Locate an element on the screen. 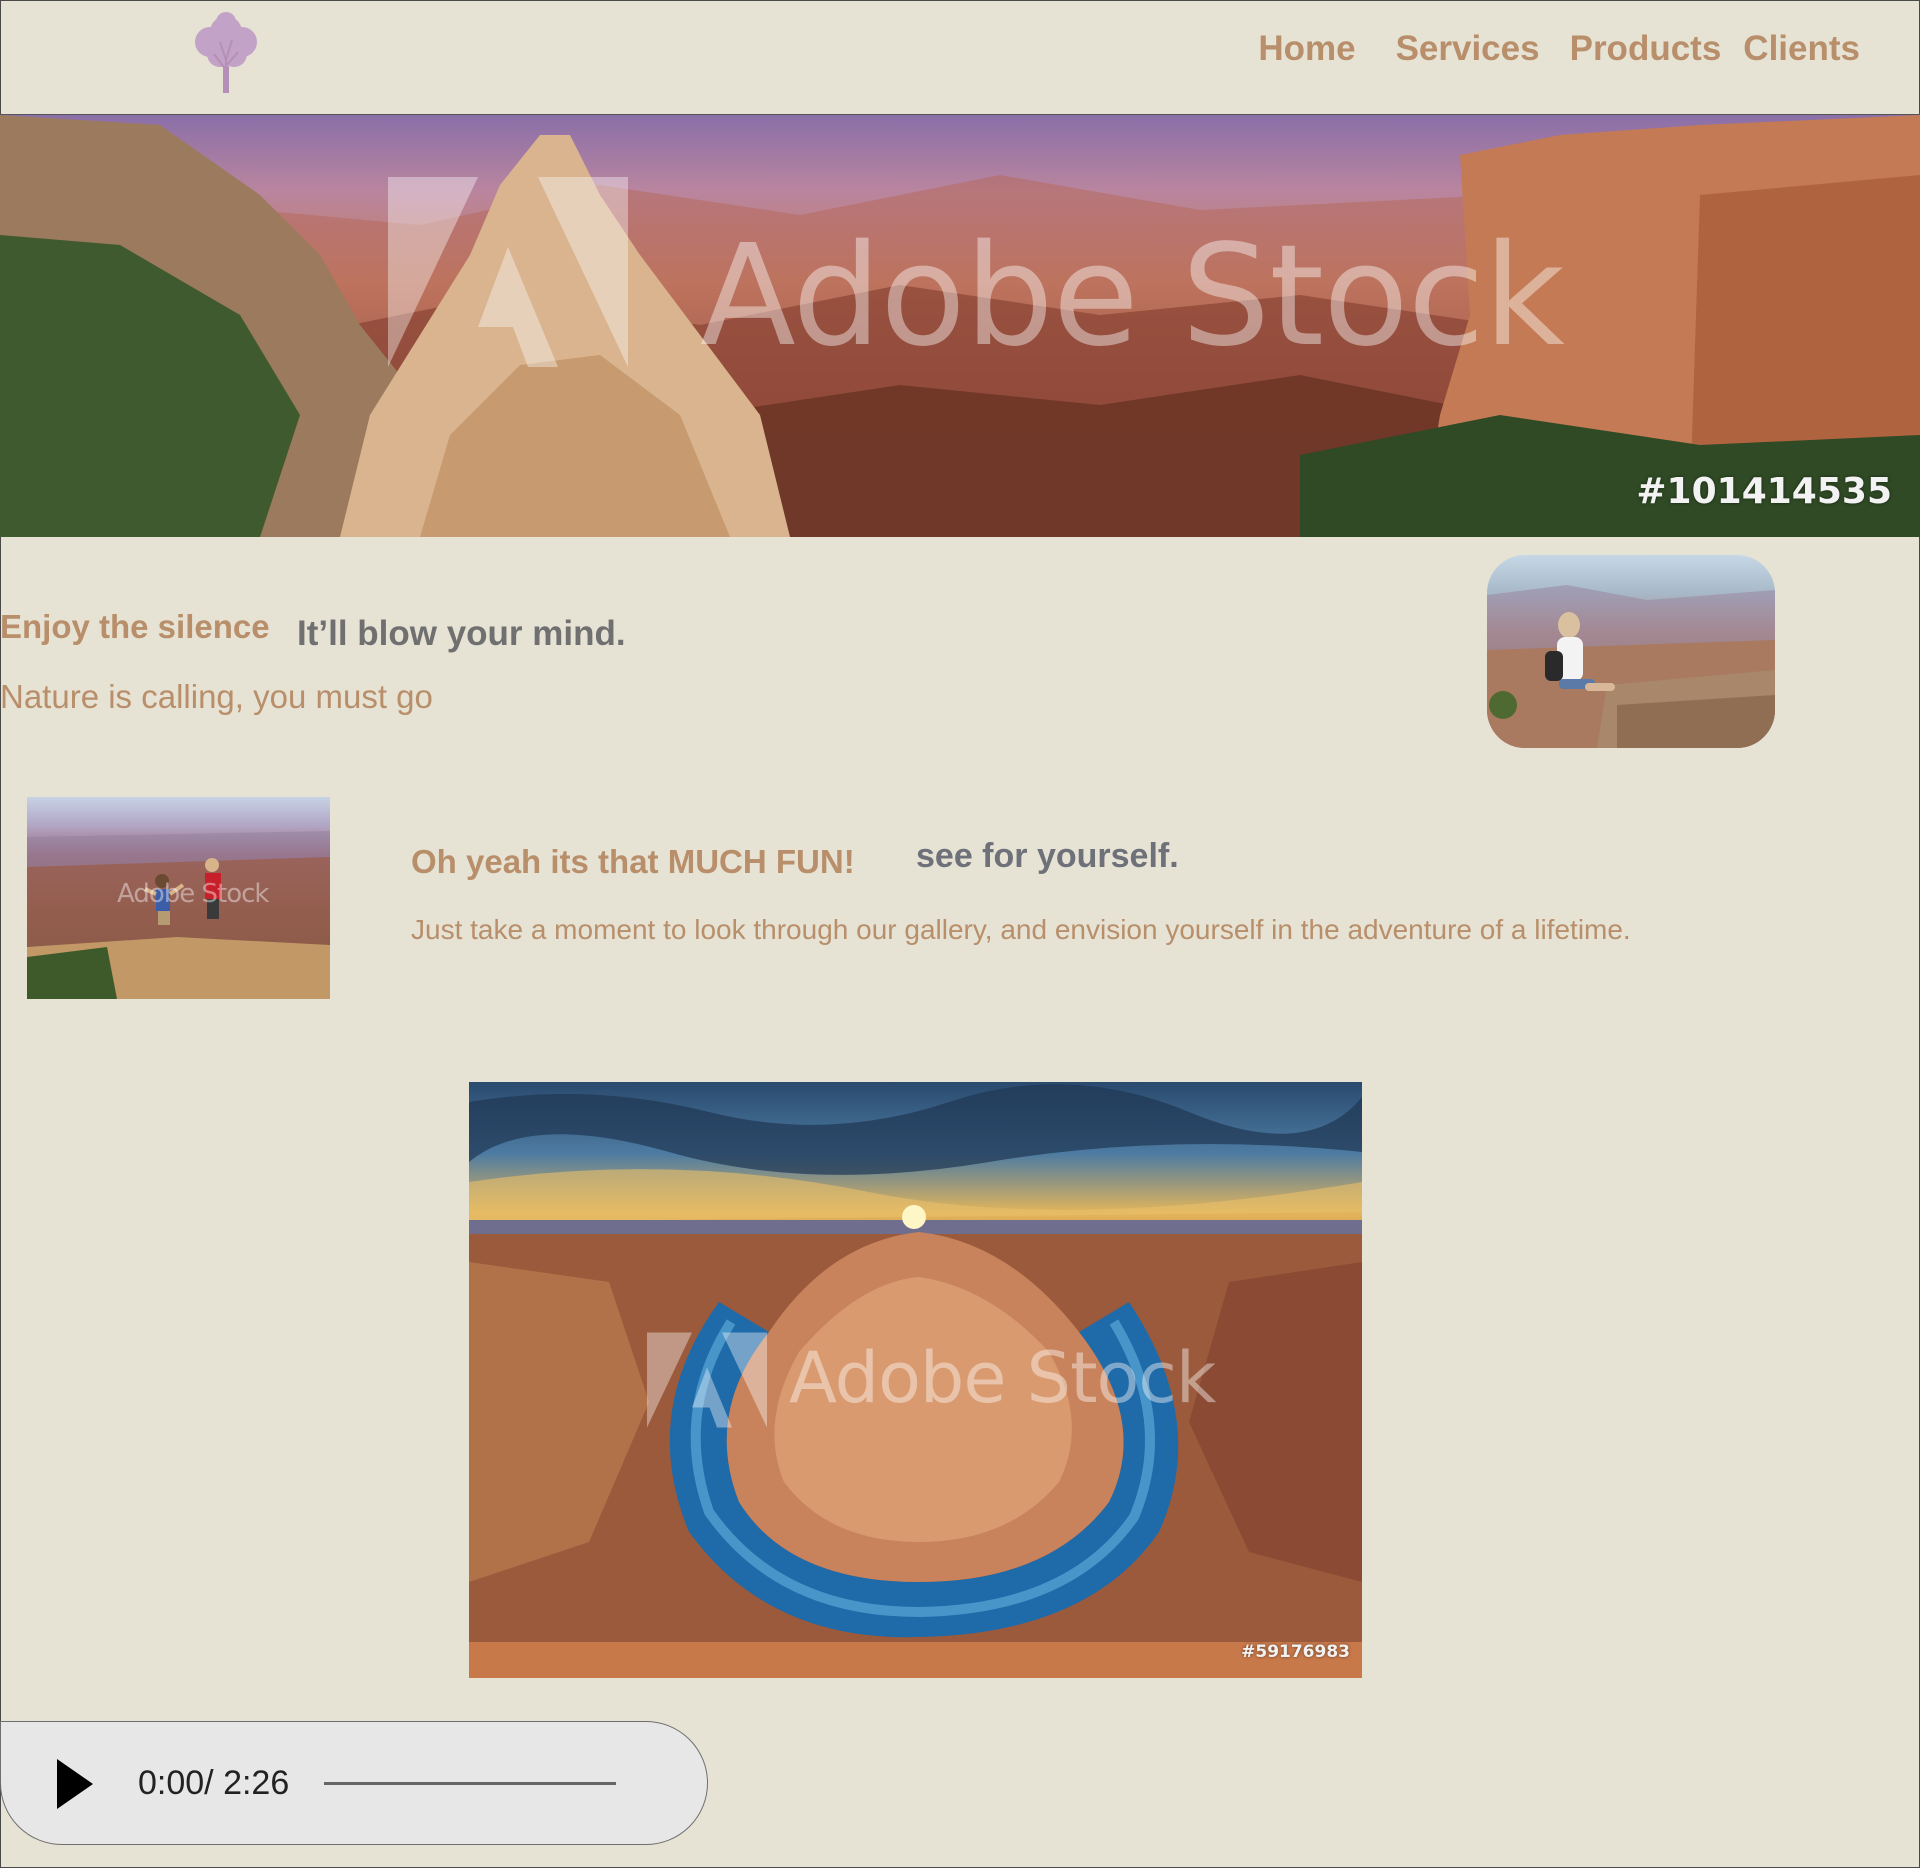 The image size is (1920, 1868). audio-player: 0:00/ 2:26 is located at coordinates (354, 1783).